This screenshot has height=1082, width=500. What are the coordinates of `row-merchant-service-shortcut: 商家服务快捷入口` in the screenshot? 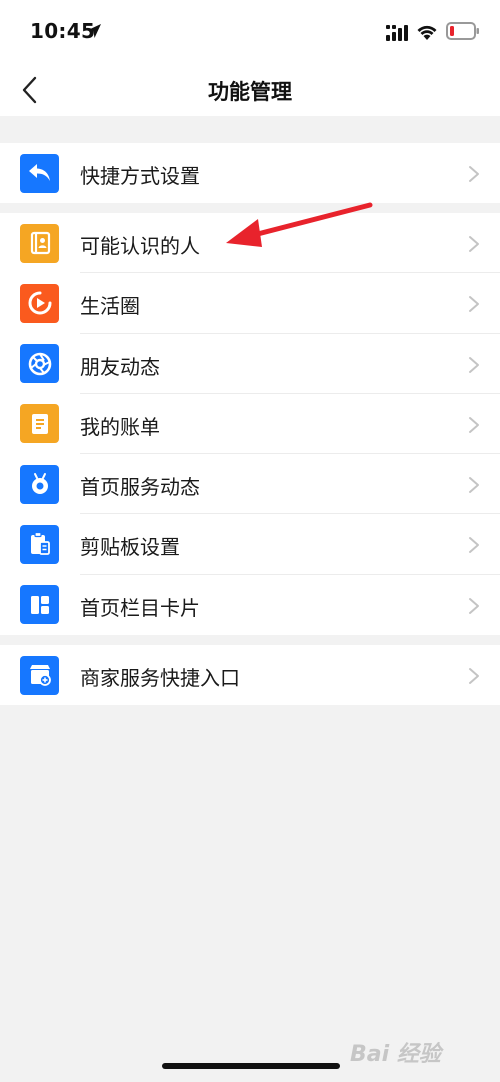 It's located at (250, 675).